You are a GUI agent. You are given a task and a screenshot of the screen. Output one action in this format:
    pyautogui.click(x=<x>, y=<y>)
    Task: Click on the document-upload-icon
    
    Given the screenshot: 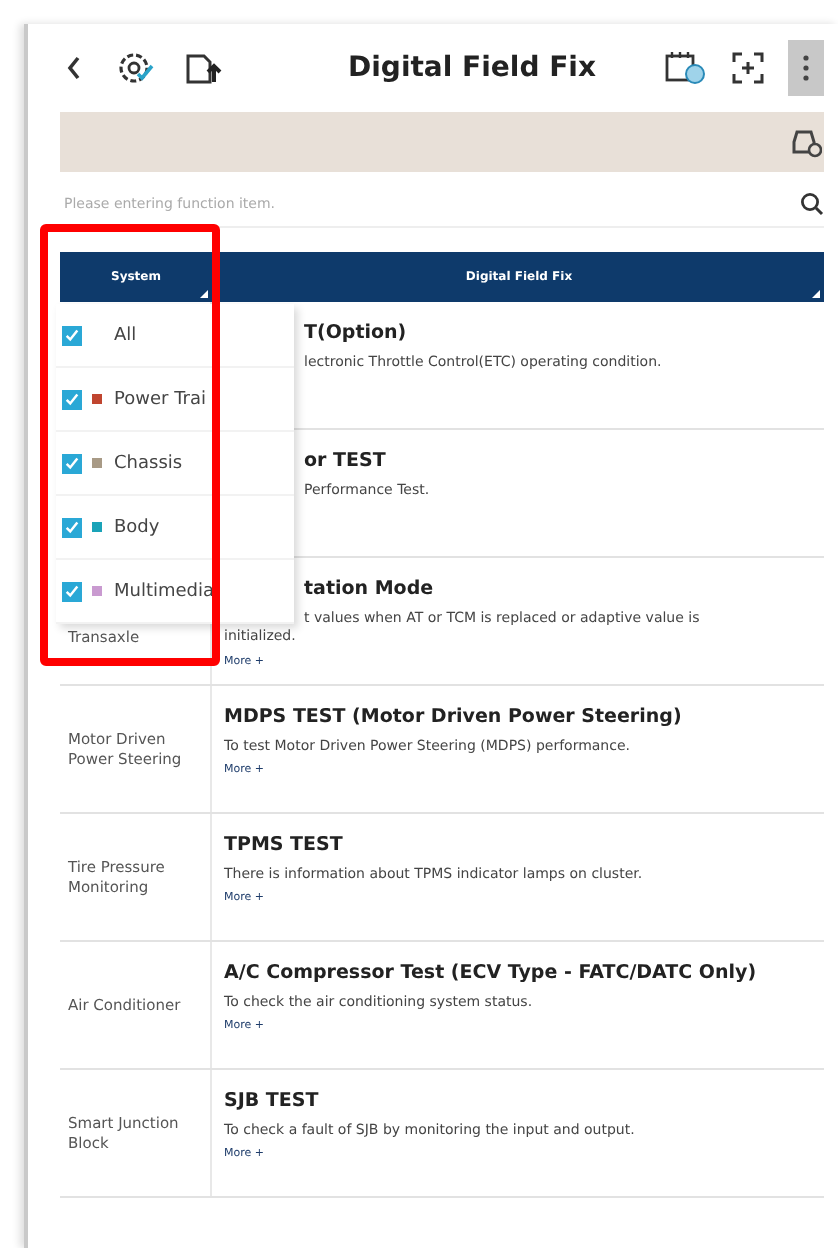 What is the action you would take?
    pyautogui.click(x=204, y=68)
    